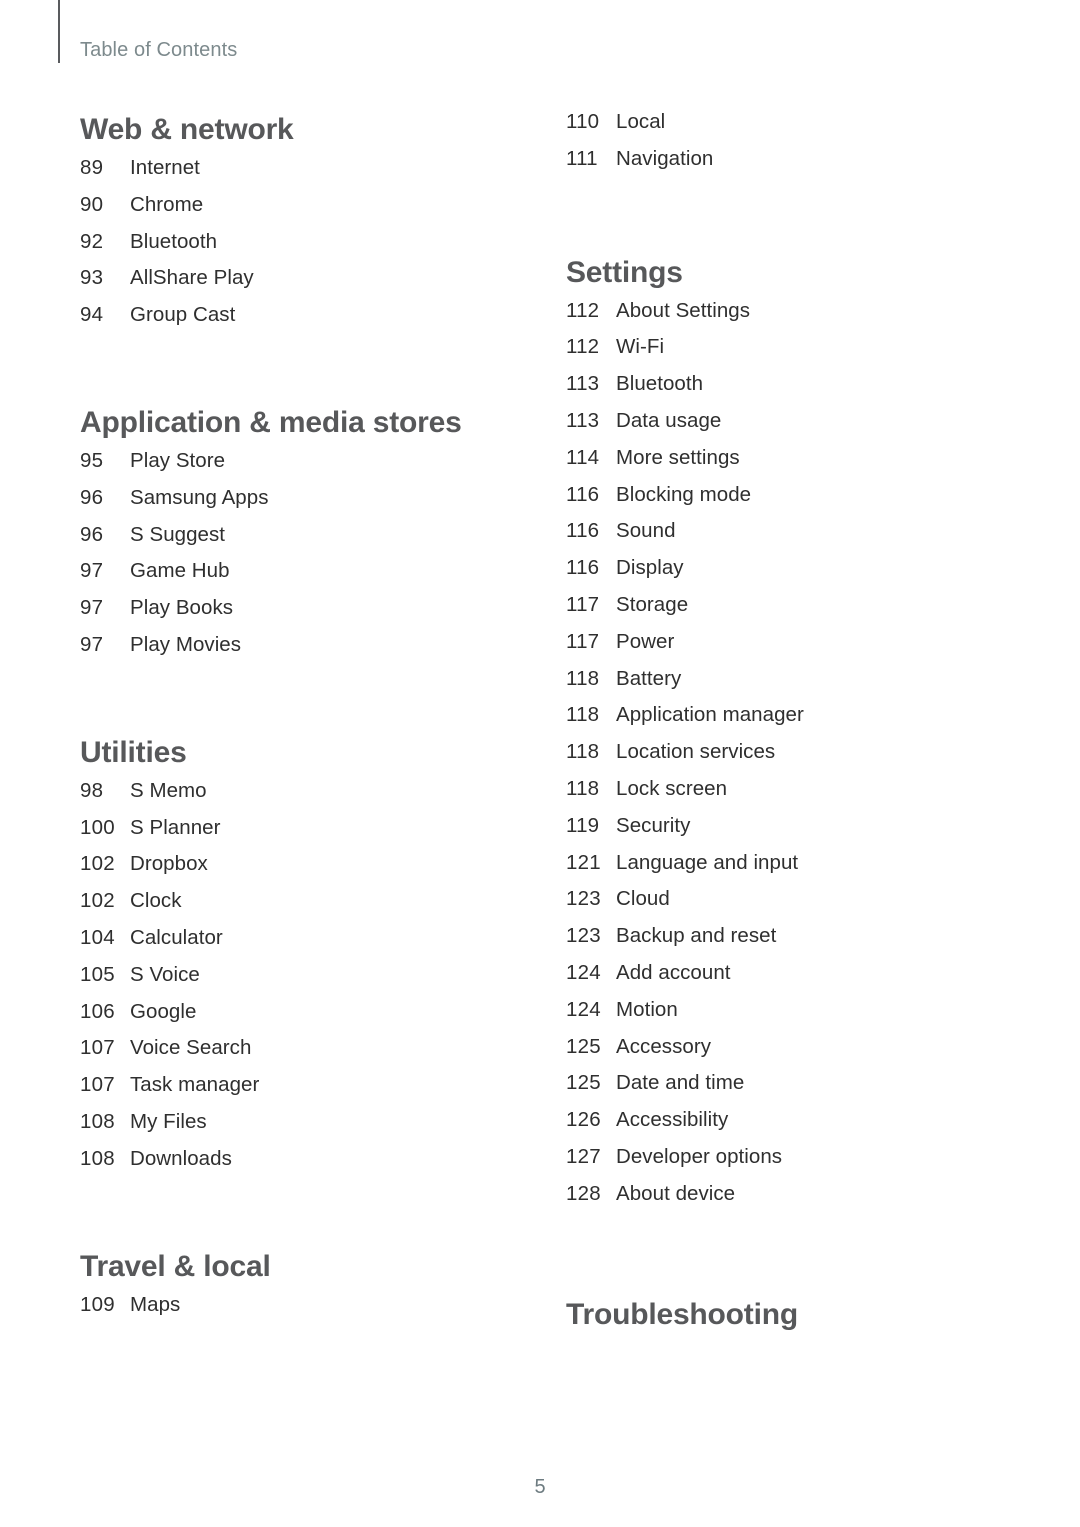 Image resolution: width=1080 pixels, height=1527 pixels. I want to click on toc-entry: 102 Clock, so click(295, 907).